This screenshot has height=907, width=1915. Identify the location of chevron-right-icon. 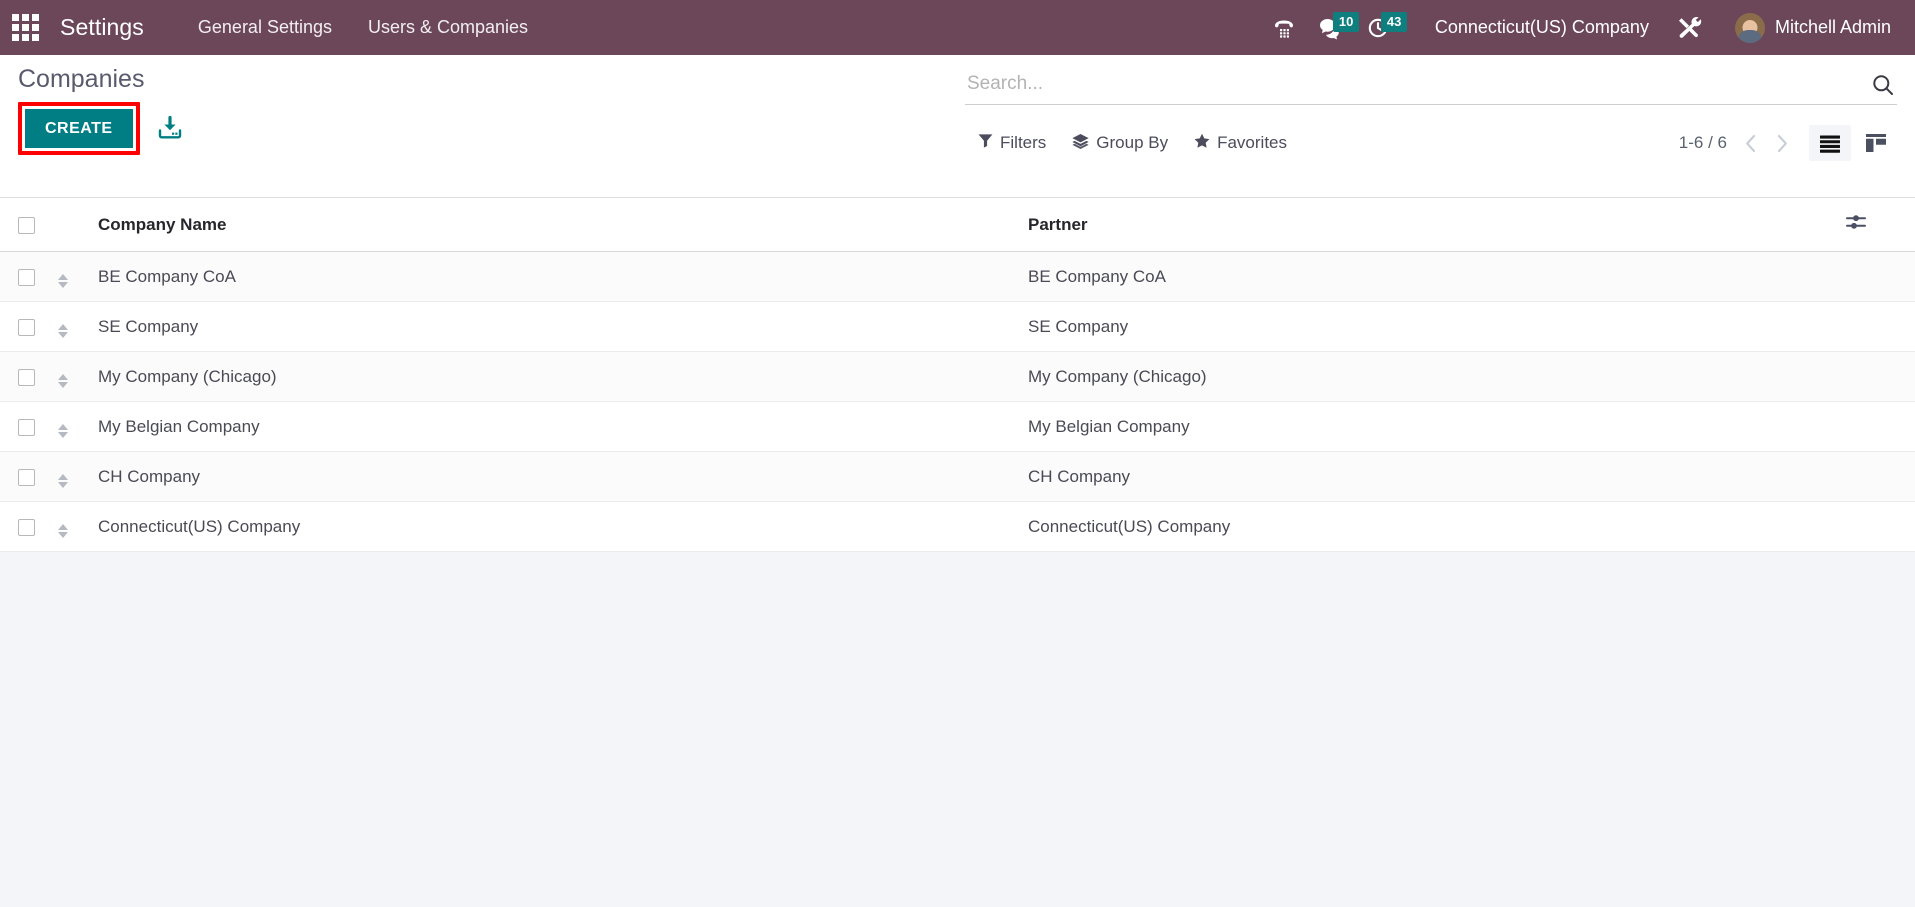
(1782, 143).